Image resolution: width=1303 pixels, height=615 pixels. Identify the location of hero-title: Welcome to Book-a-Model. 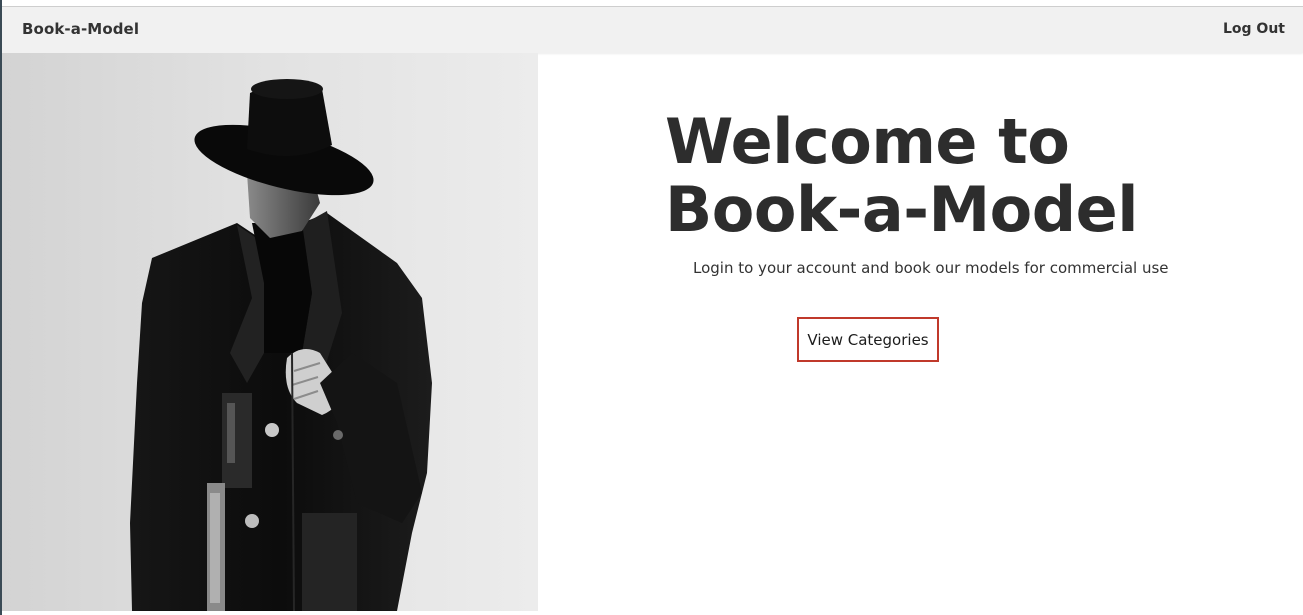
(901, 175).